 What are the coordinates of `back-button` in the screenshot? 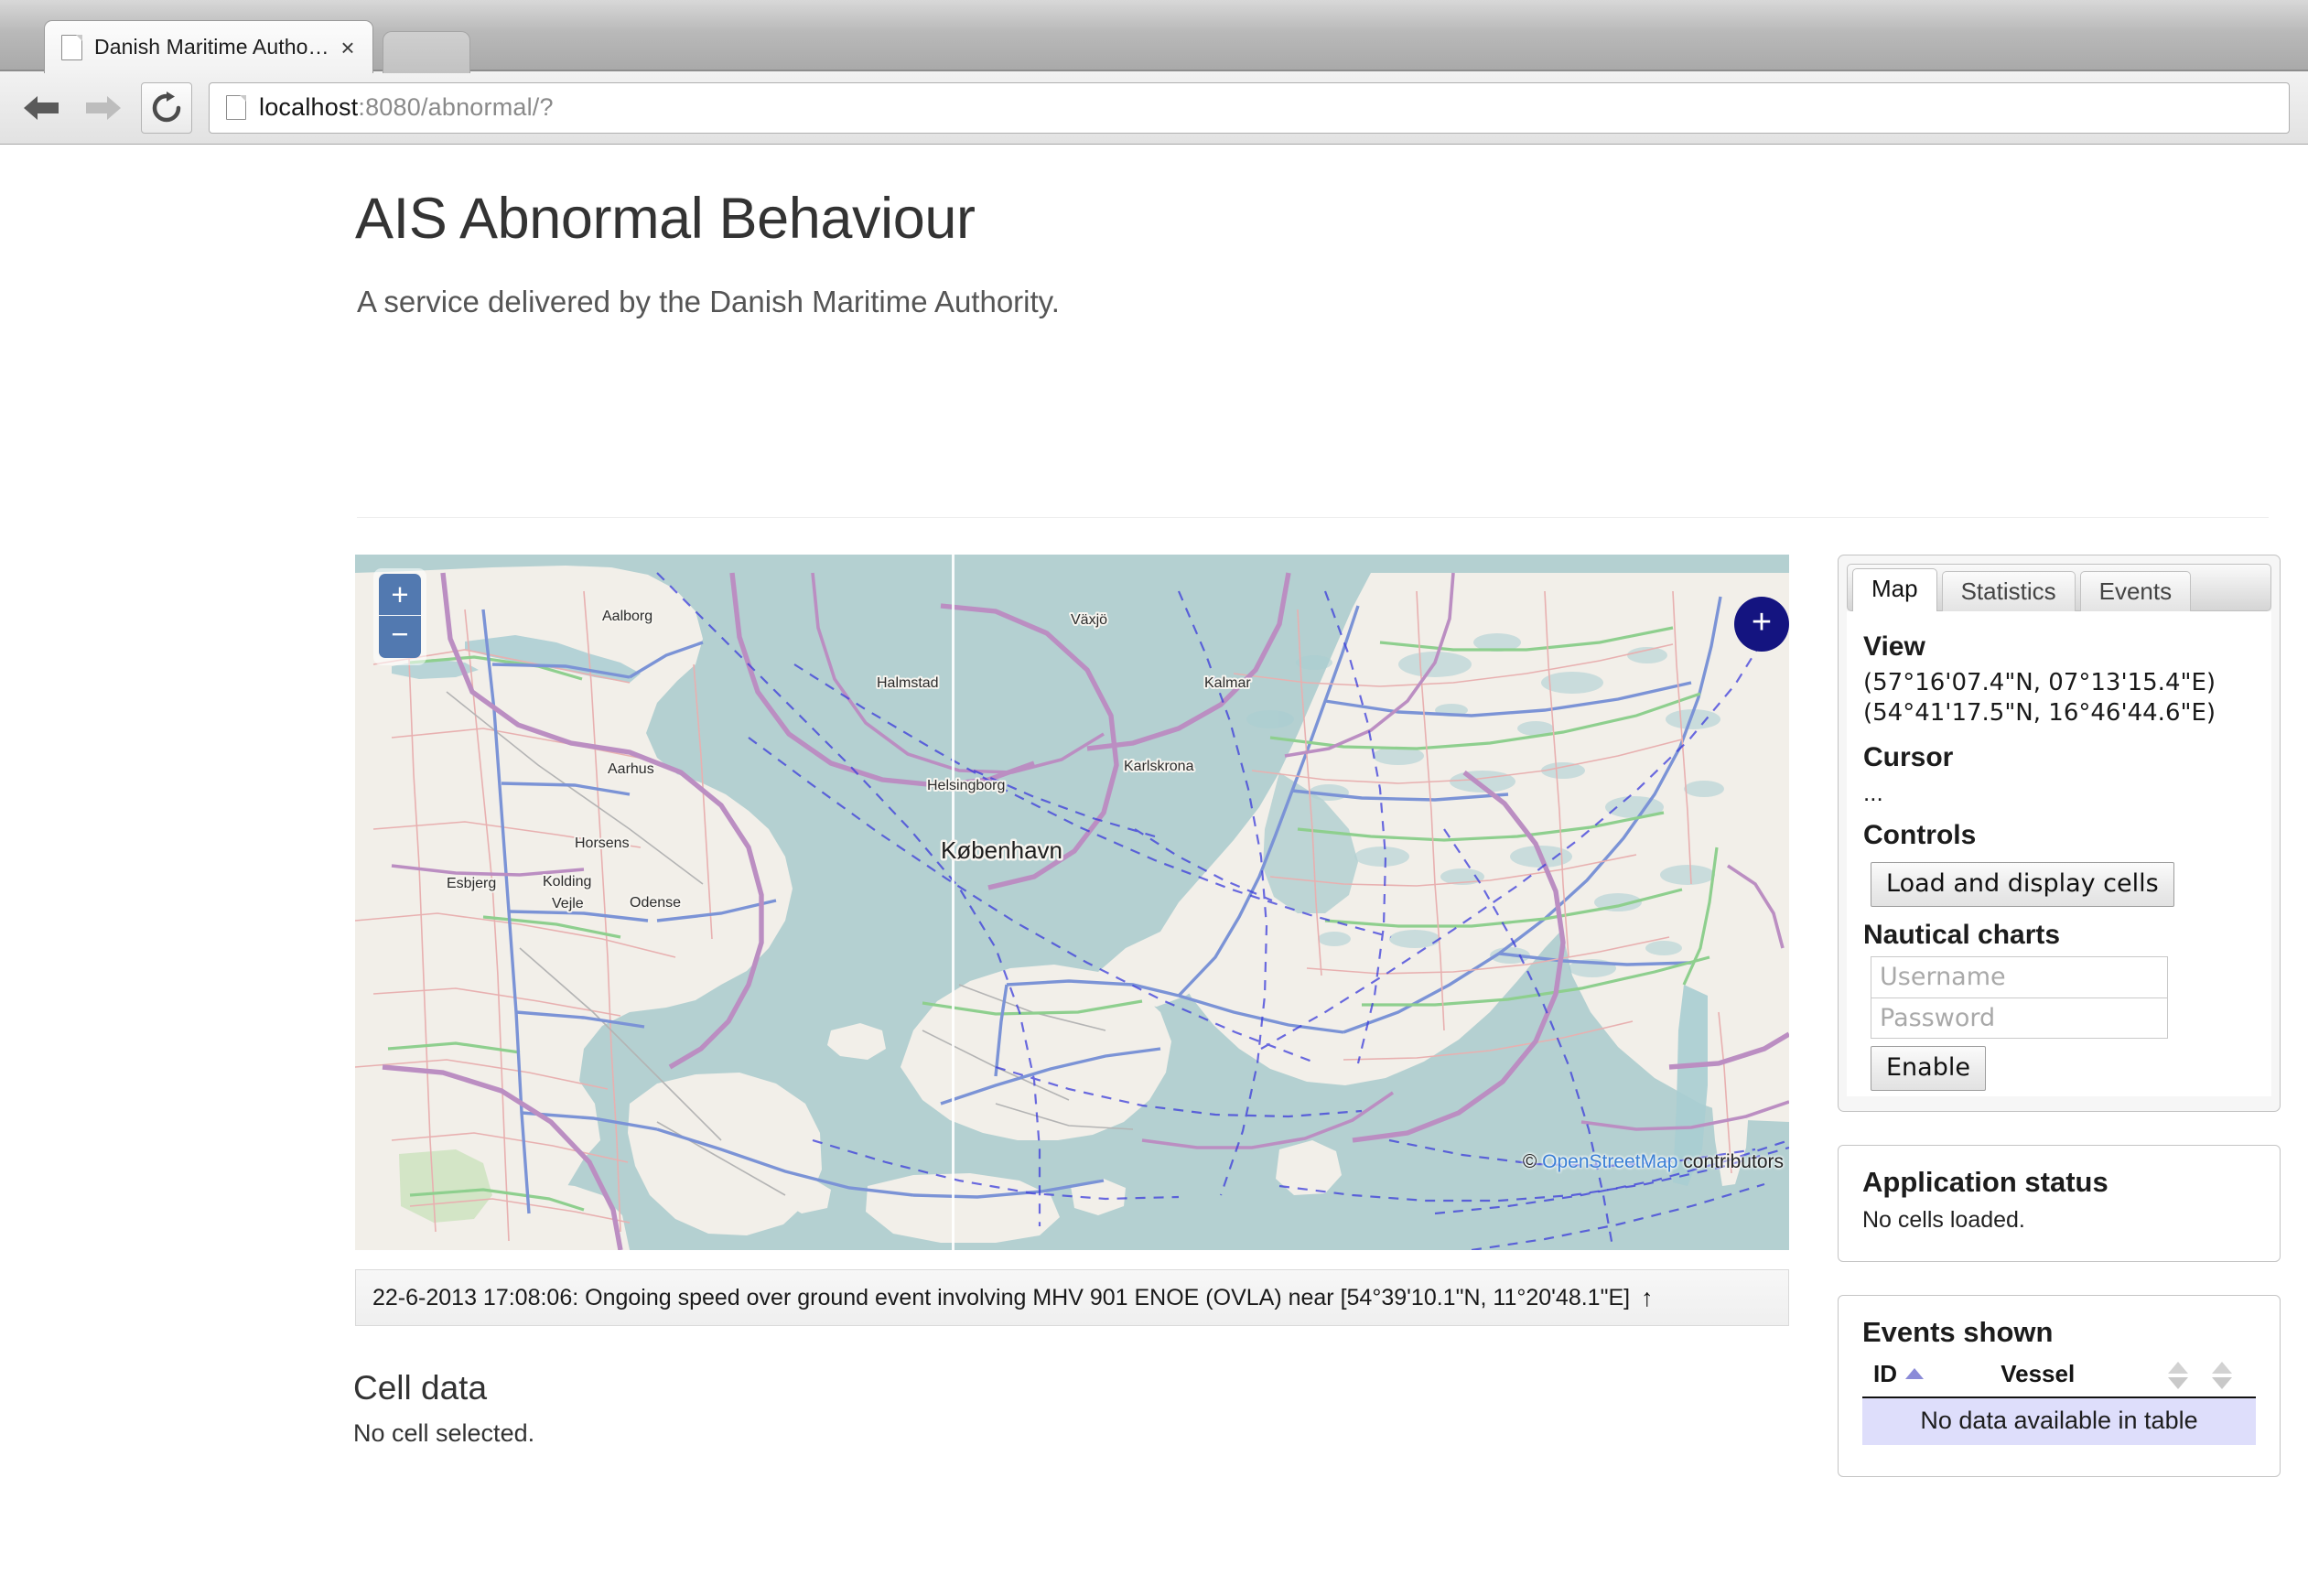 It's located at (42, 108).